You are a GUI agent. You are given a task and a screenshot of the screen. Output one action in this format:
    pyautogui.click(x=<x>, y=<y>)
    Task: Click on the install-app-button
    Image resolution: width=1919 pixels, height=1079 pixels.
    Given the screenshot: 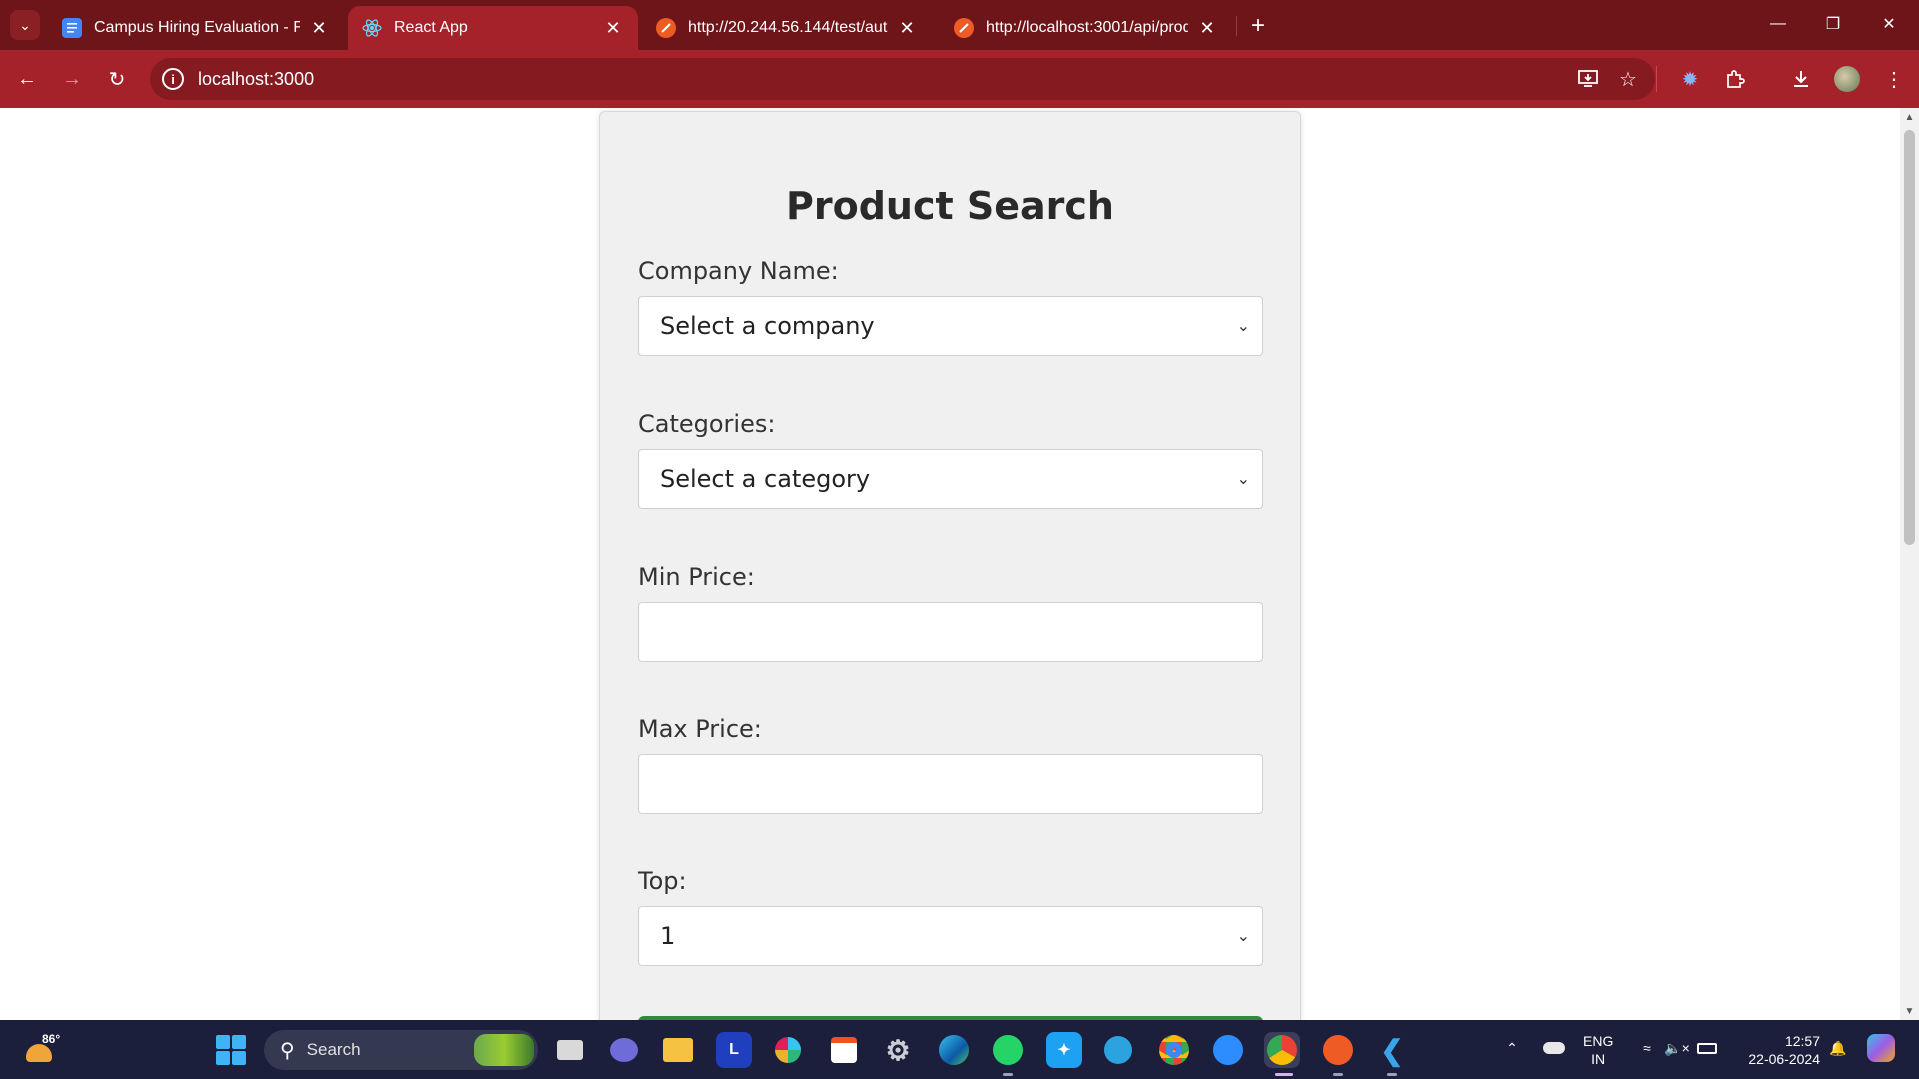 What is the action you would take?
    pyautogui.click(x=1588, y=79)
    